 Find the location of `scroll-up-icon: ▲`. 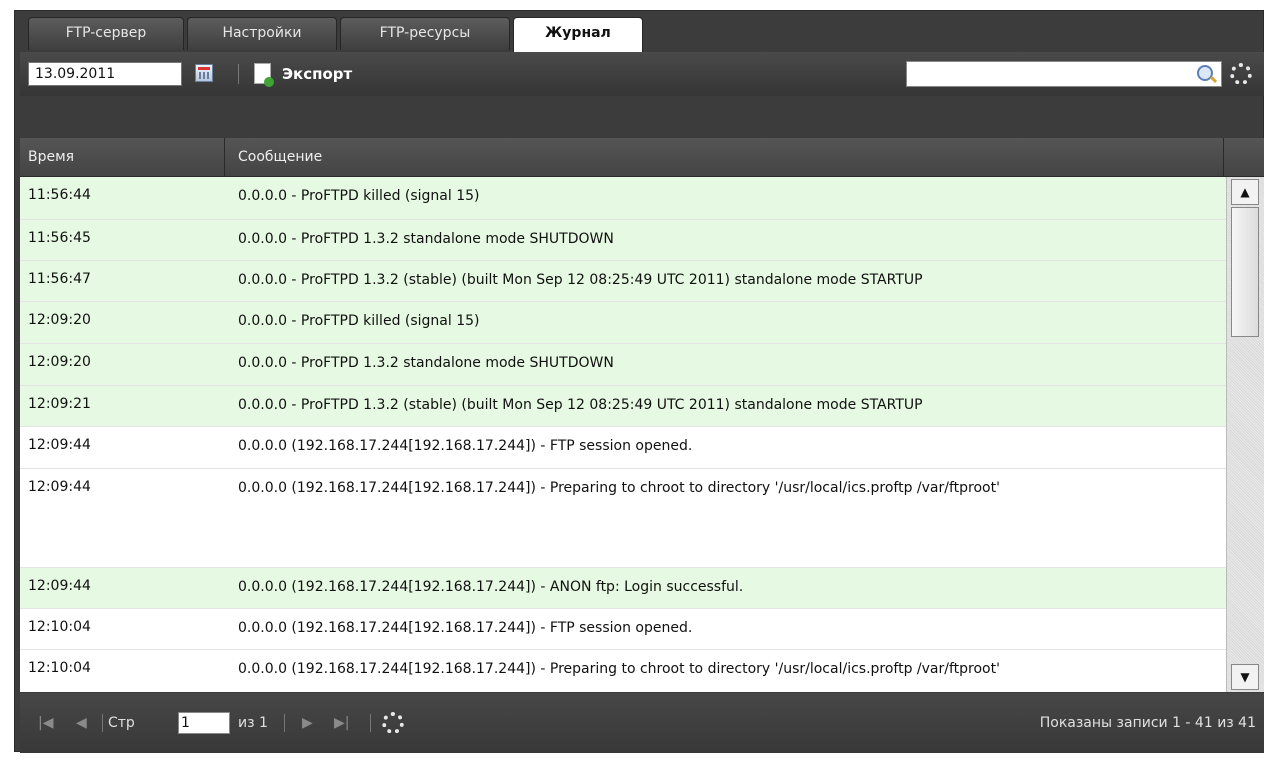

scroll-up-icon: ▲ is located at coordinates (1245, 192).